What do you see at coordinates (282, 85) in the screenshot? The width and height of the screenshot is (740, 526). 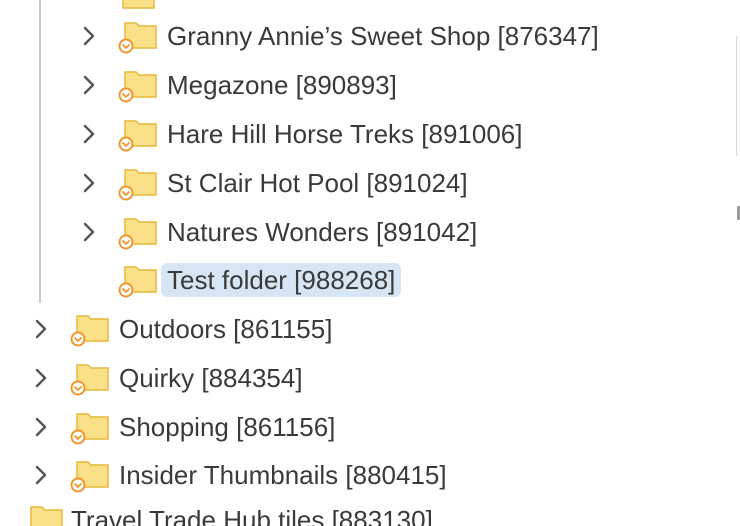 I see `folder-label: Megazone [890893]` at bounding box center [282, 85].